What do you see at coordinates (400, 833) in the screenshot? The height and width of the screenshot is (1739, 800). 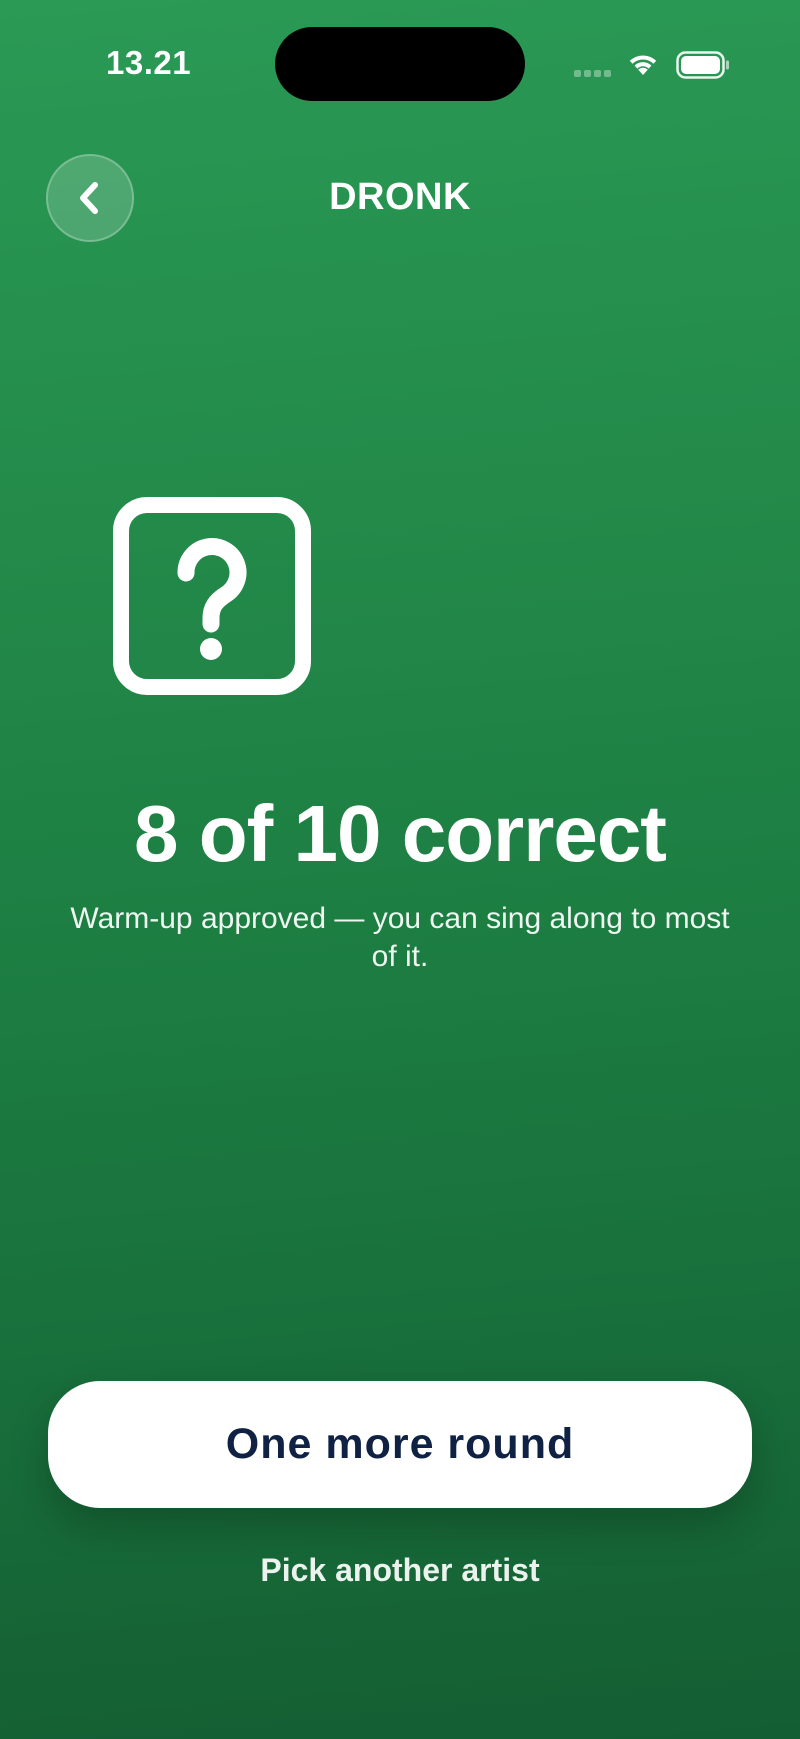 I see `score-heading: 8 of 10 correct` at bounding box center [400, 833].